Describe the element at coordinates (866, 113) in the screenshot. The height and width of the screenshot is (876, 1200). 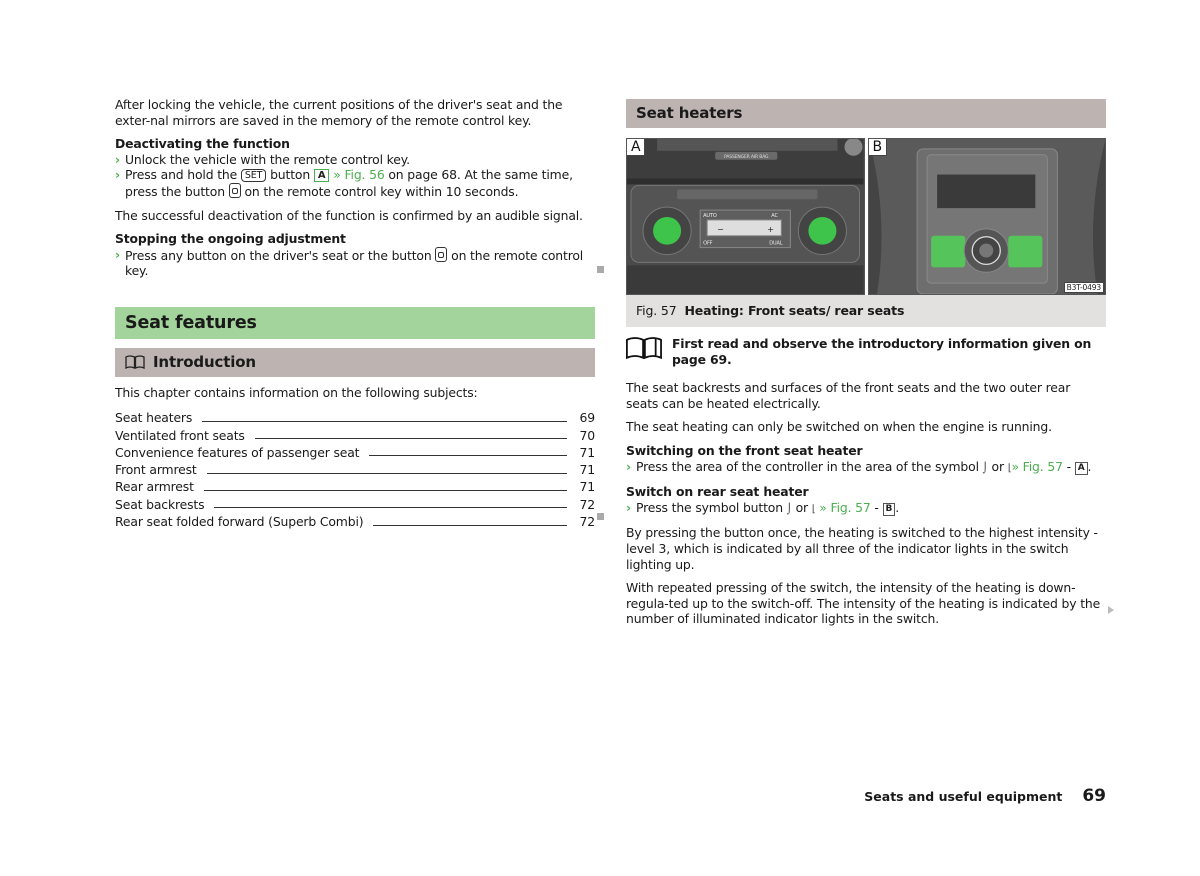
I see `seat-heaters-heading: Seat heaters` at that location.